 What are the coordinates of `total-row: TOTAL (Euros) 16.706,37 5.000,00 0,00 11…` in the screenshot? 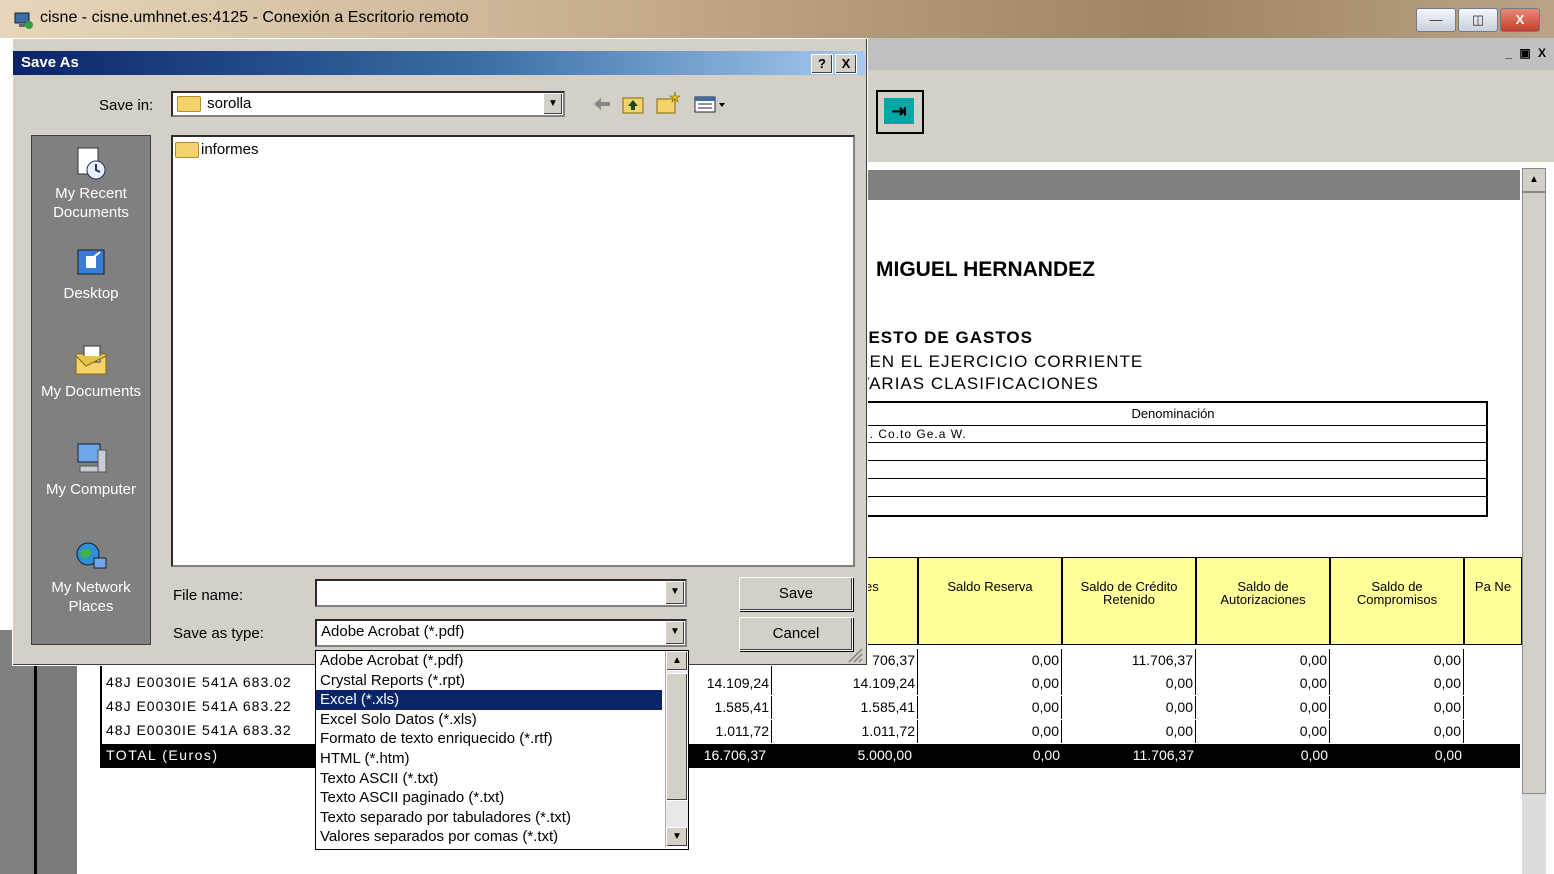 It's located at (810, 756).